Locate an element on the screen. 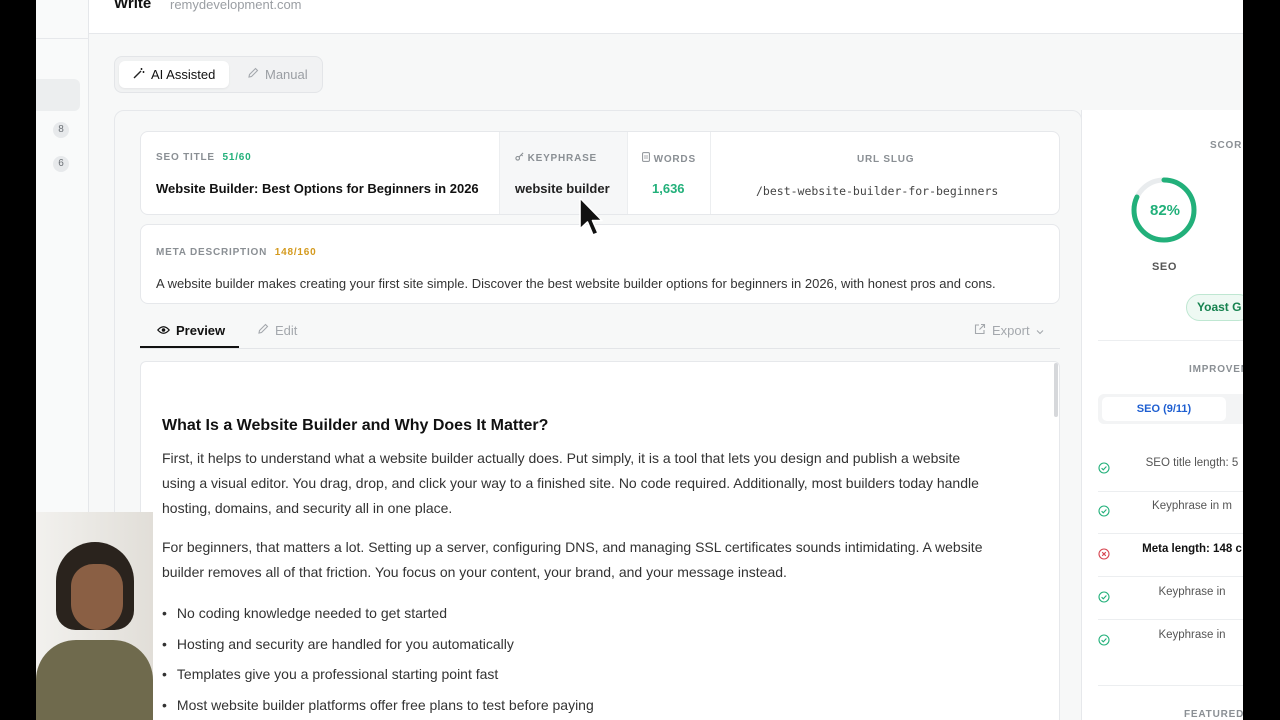 Image resolution: width=1280 pixels, height=720 pixels. rail-badge: 6 is located at coordinates (61, 164).